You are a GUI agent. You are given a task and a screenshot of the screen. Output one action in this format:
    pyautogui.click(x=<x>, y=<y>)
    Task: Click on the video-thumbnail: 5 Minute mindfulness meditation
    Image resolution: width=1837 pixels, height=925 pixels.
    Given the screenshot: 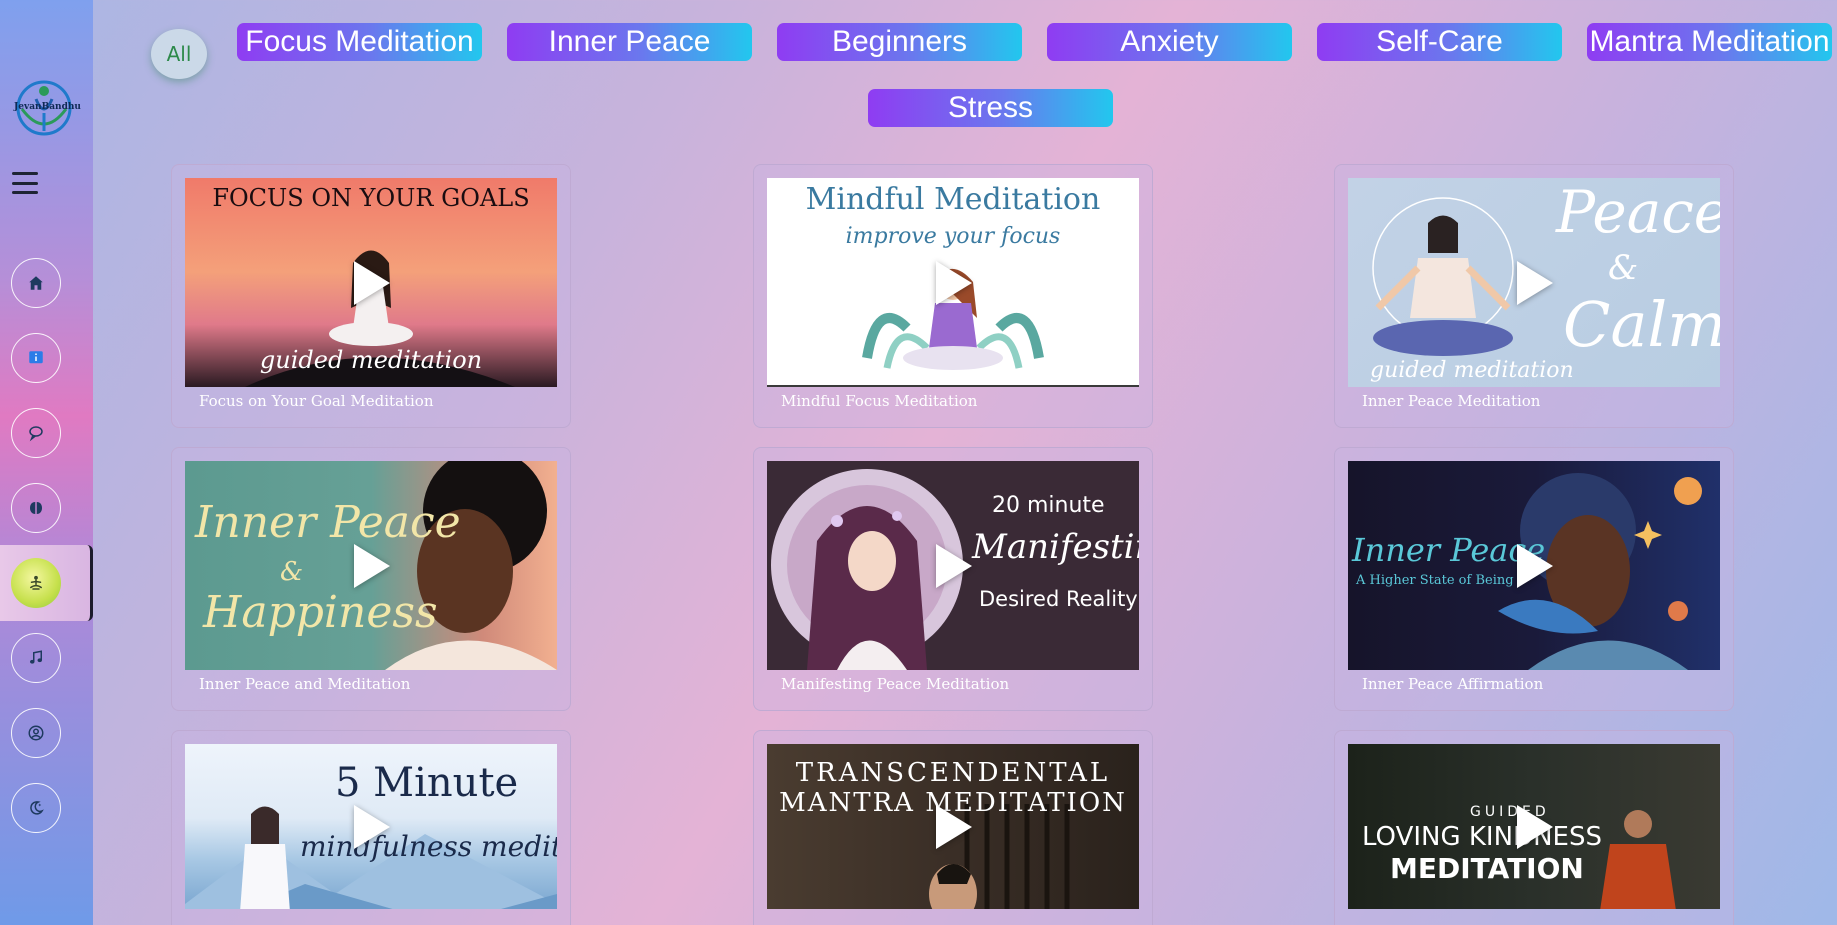 What is the action you would take?
    pyautogui.click(x=371, y=826)
    